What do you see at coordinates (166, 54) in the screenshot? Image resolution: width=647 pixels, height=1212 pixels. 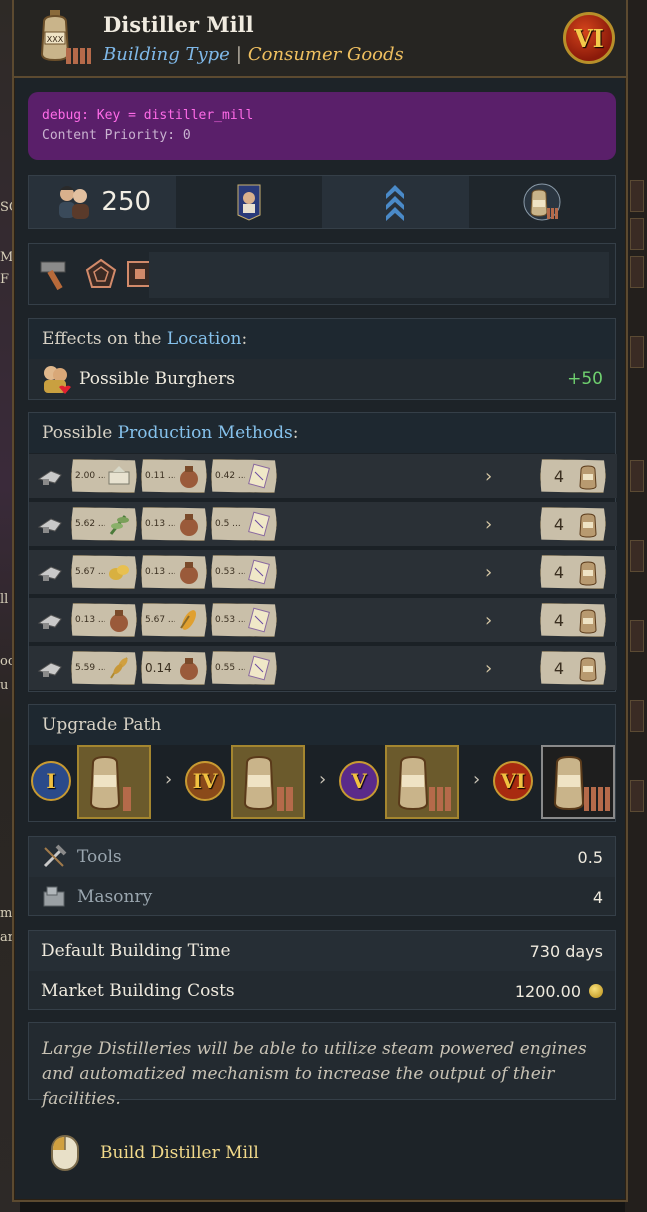 I see `building-type-label: Building Type` at bounding box center [166, 54].